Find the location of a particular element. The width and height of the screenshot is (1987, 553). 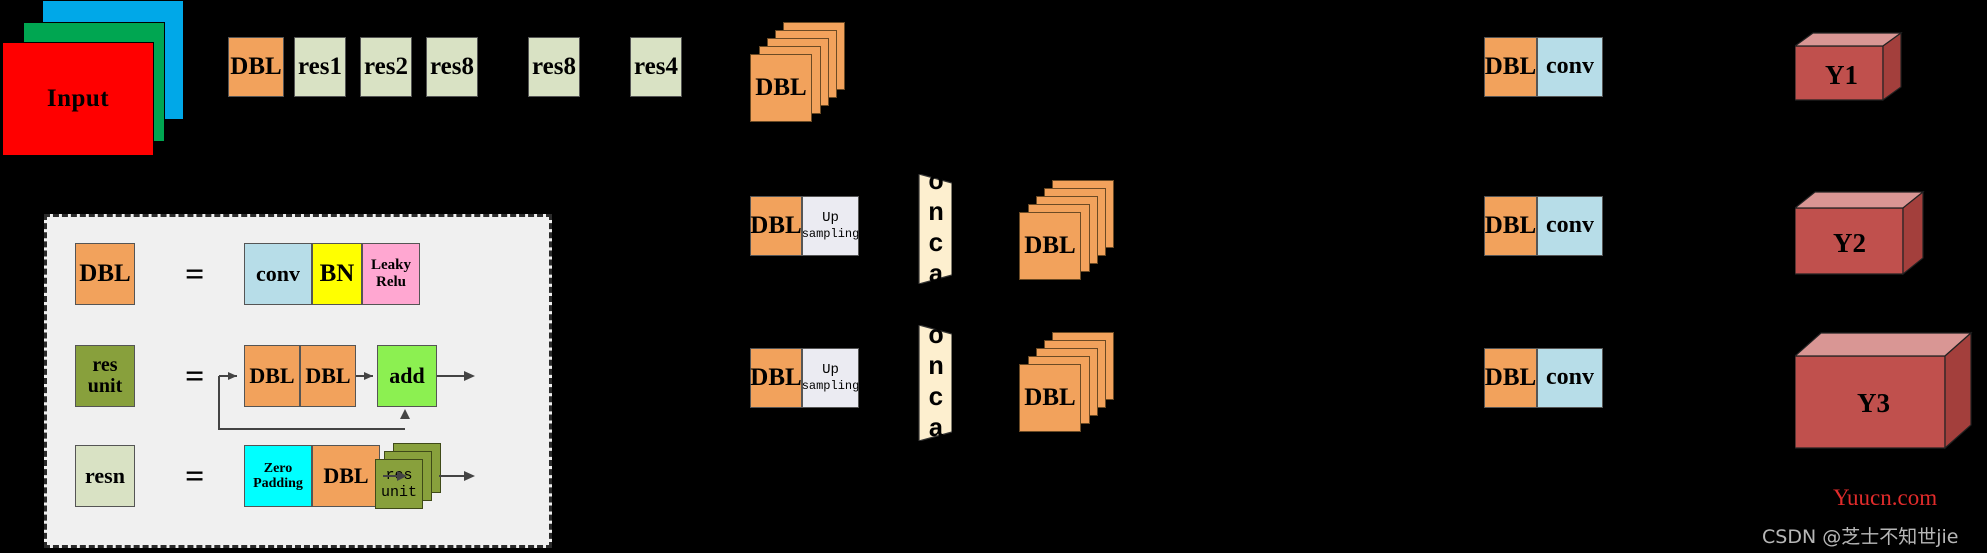

y3-concat-trapezoid: Concat is located at coordinates (930, 383).